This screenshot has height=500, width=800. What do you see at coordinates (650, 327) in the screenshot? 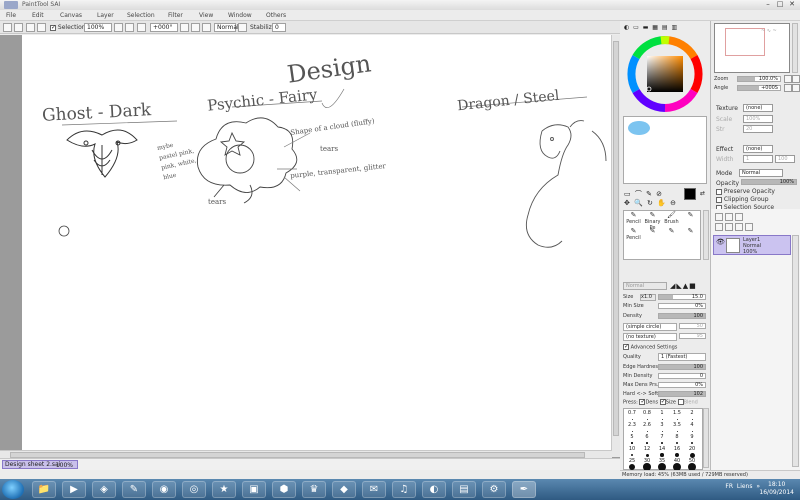
I see `brush-shape-select: (simple circle)` at bounding box center [650, 327].